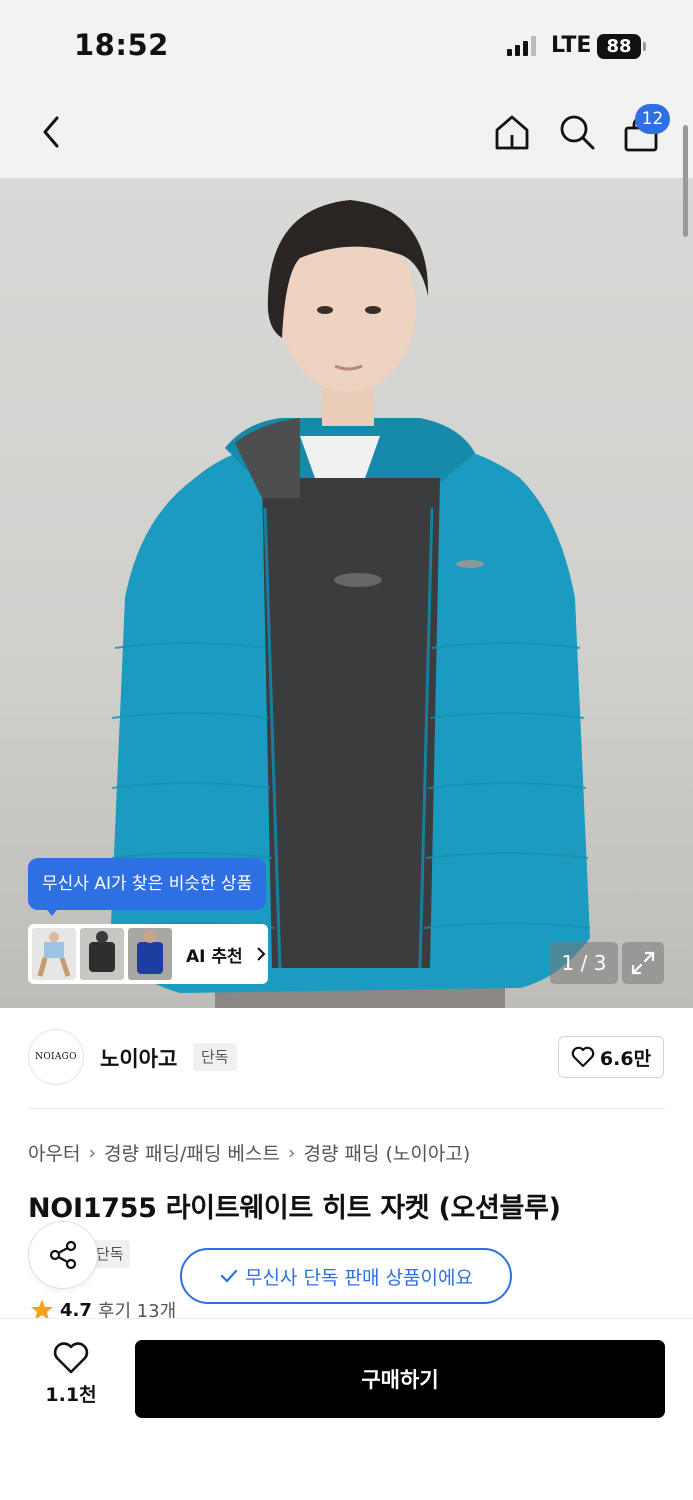 Image resolution: width=693 pixels, height=1500 pixels. Describe the element at coordinates (346, 135) in the screenshot. I see `top-nav` at that location.